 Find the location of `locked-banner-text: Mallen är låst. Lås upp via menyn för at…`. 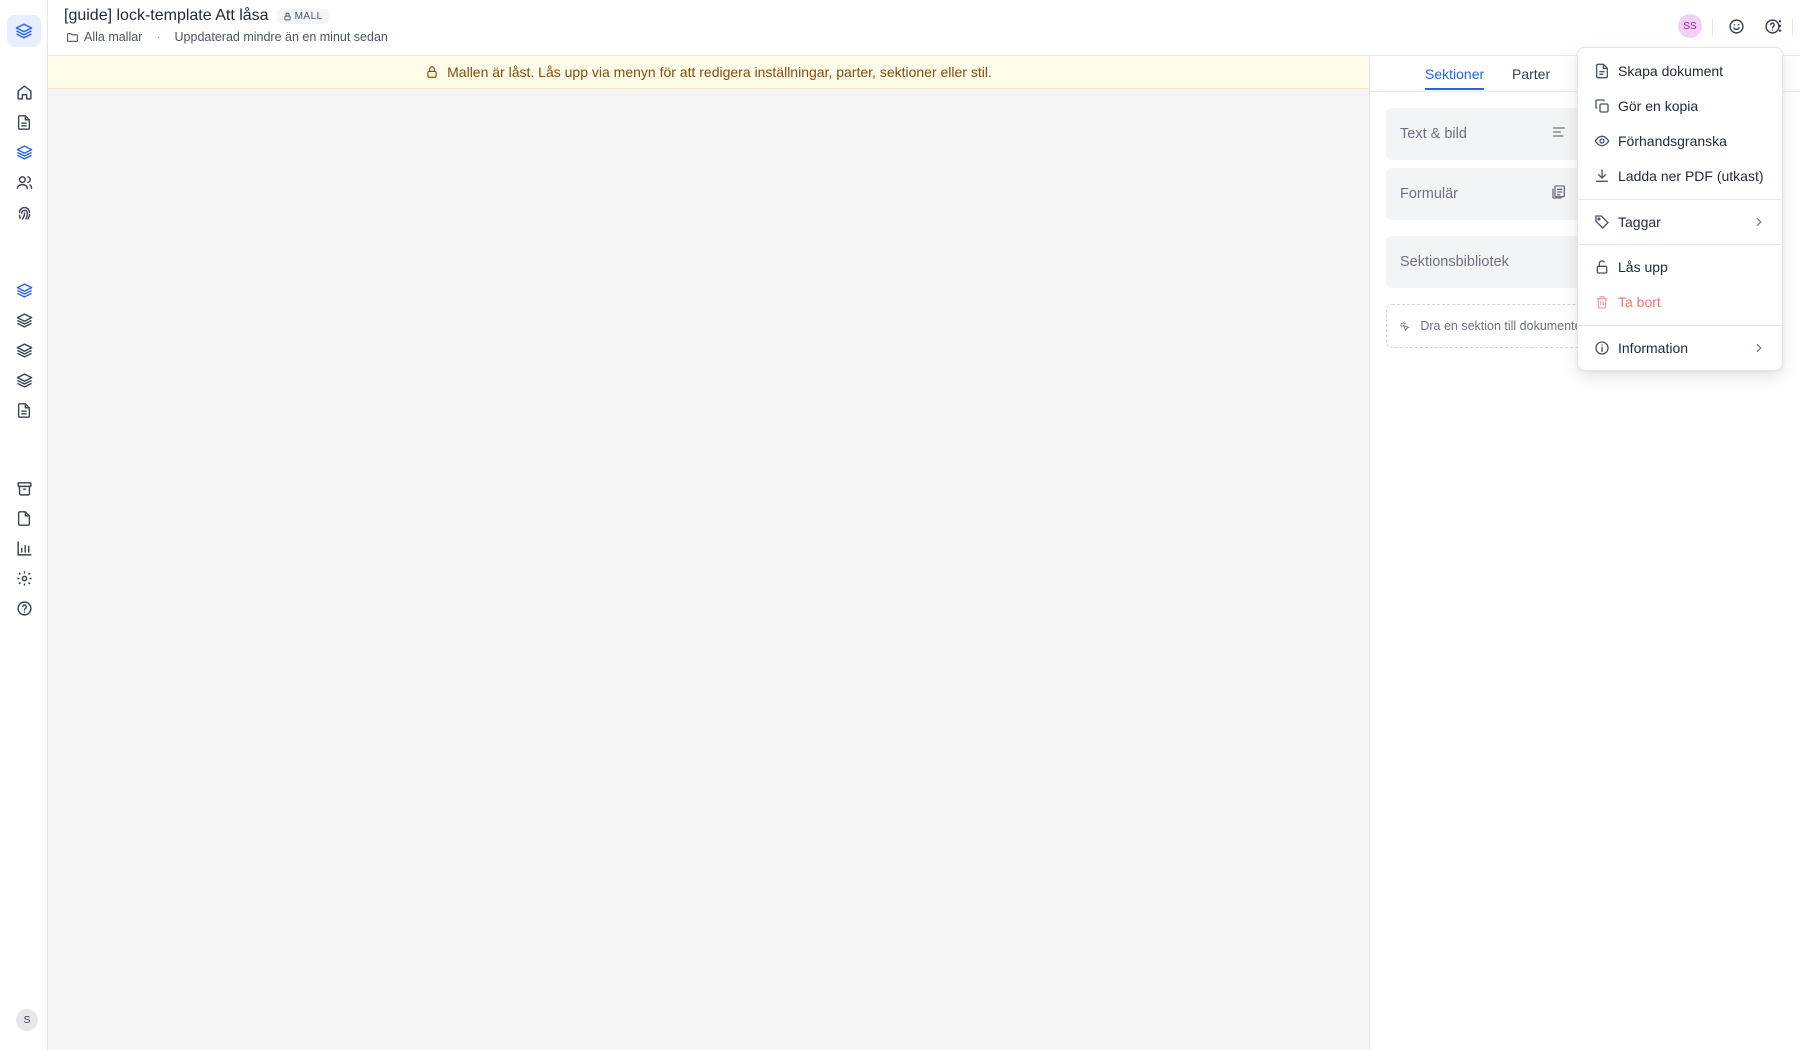

locked-banner-text: Mallen är låst. Lås upp via menyn för at… is located at coordinates (719, 72).